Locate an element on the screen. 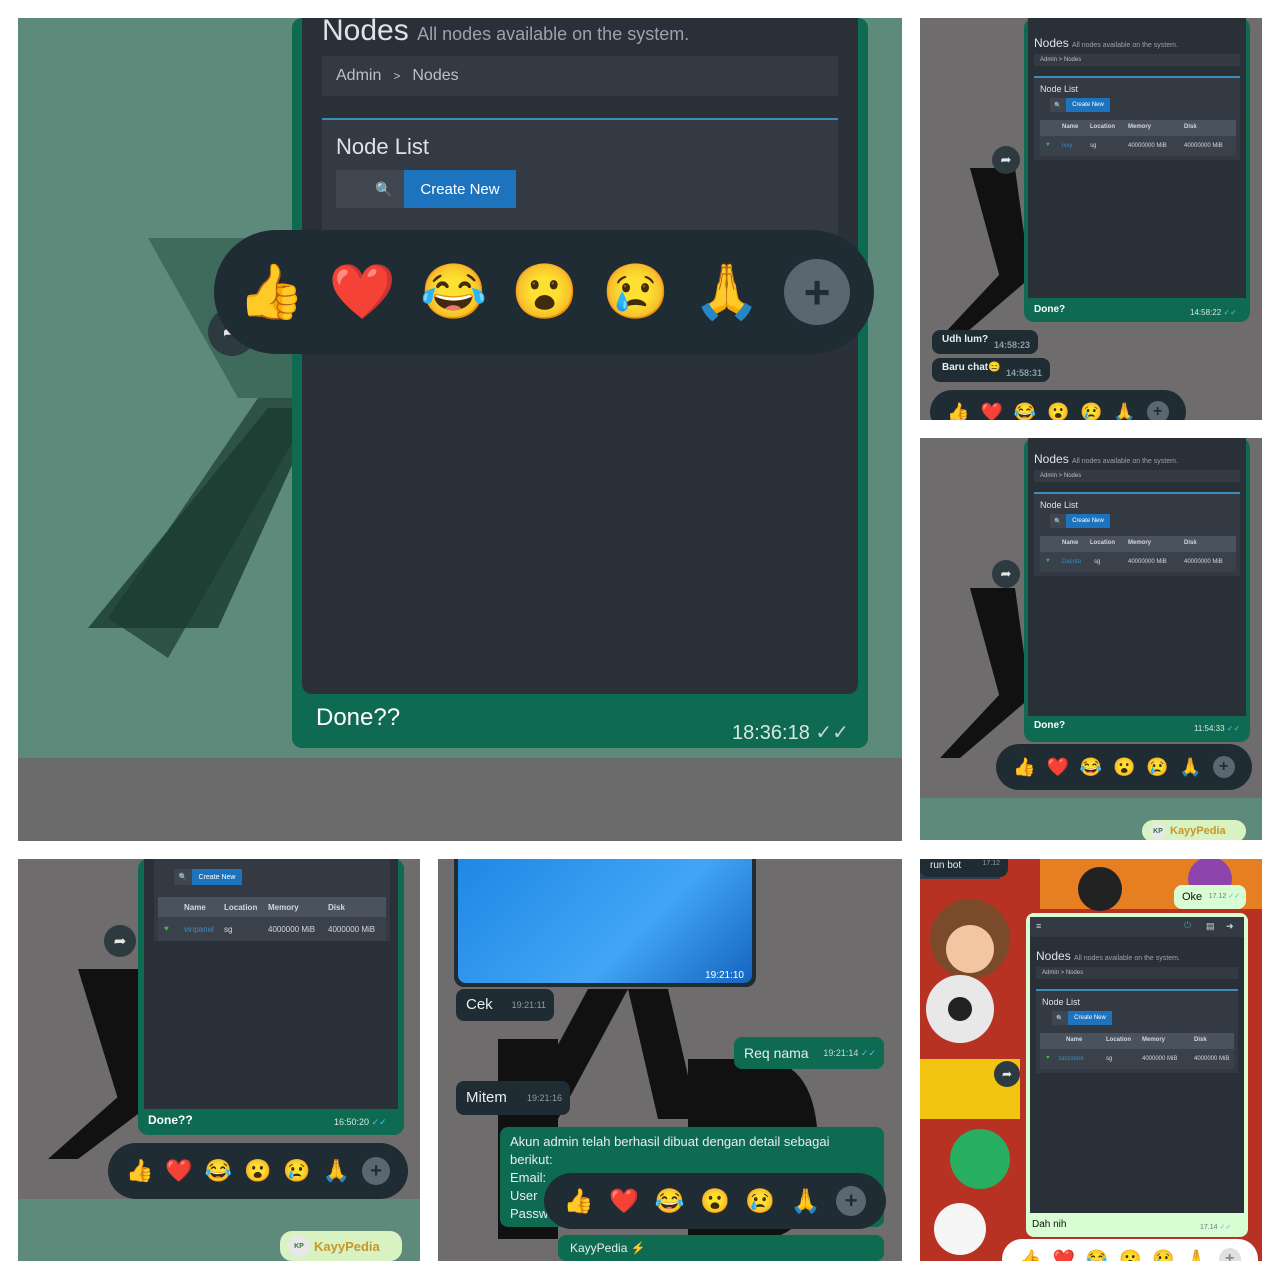 This screenshot has width=1280, height=1280. shared-image is located at coordinates (605, 921).